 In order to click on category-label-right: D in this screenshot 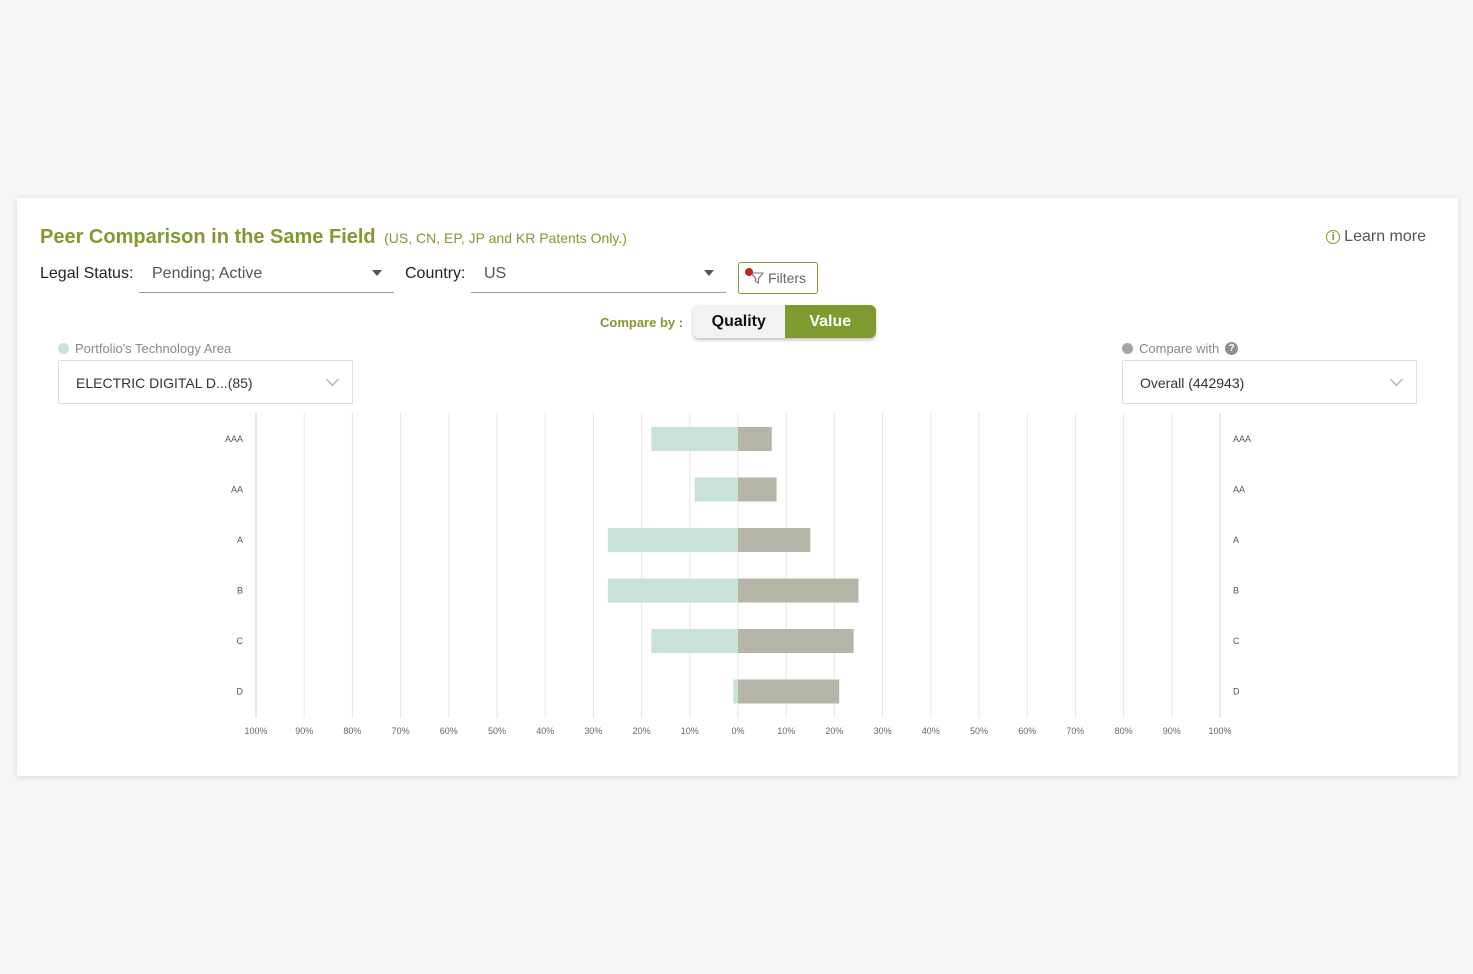, I will do `click(1236, 692)`.